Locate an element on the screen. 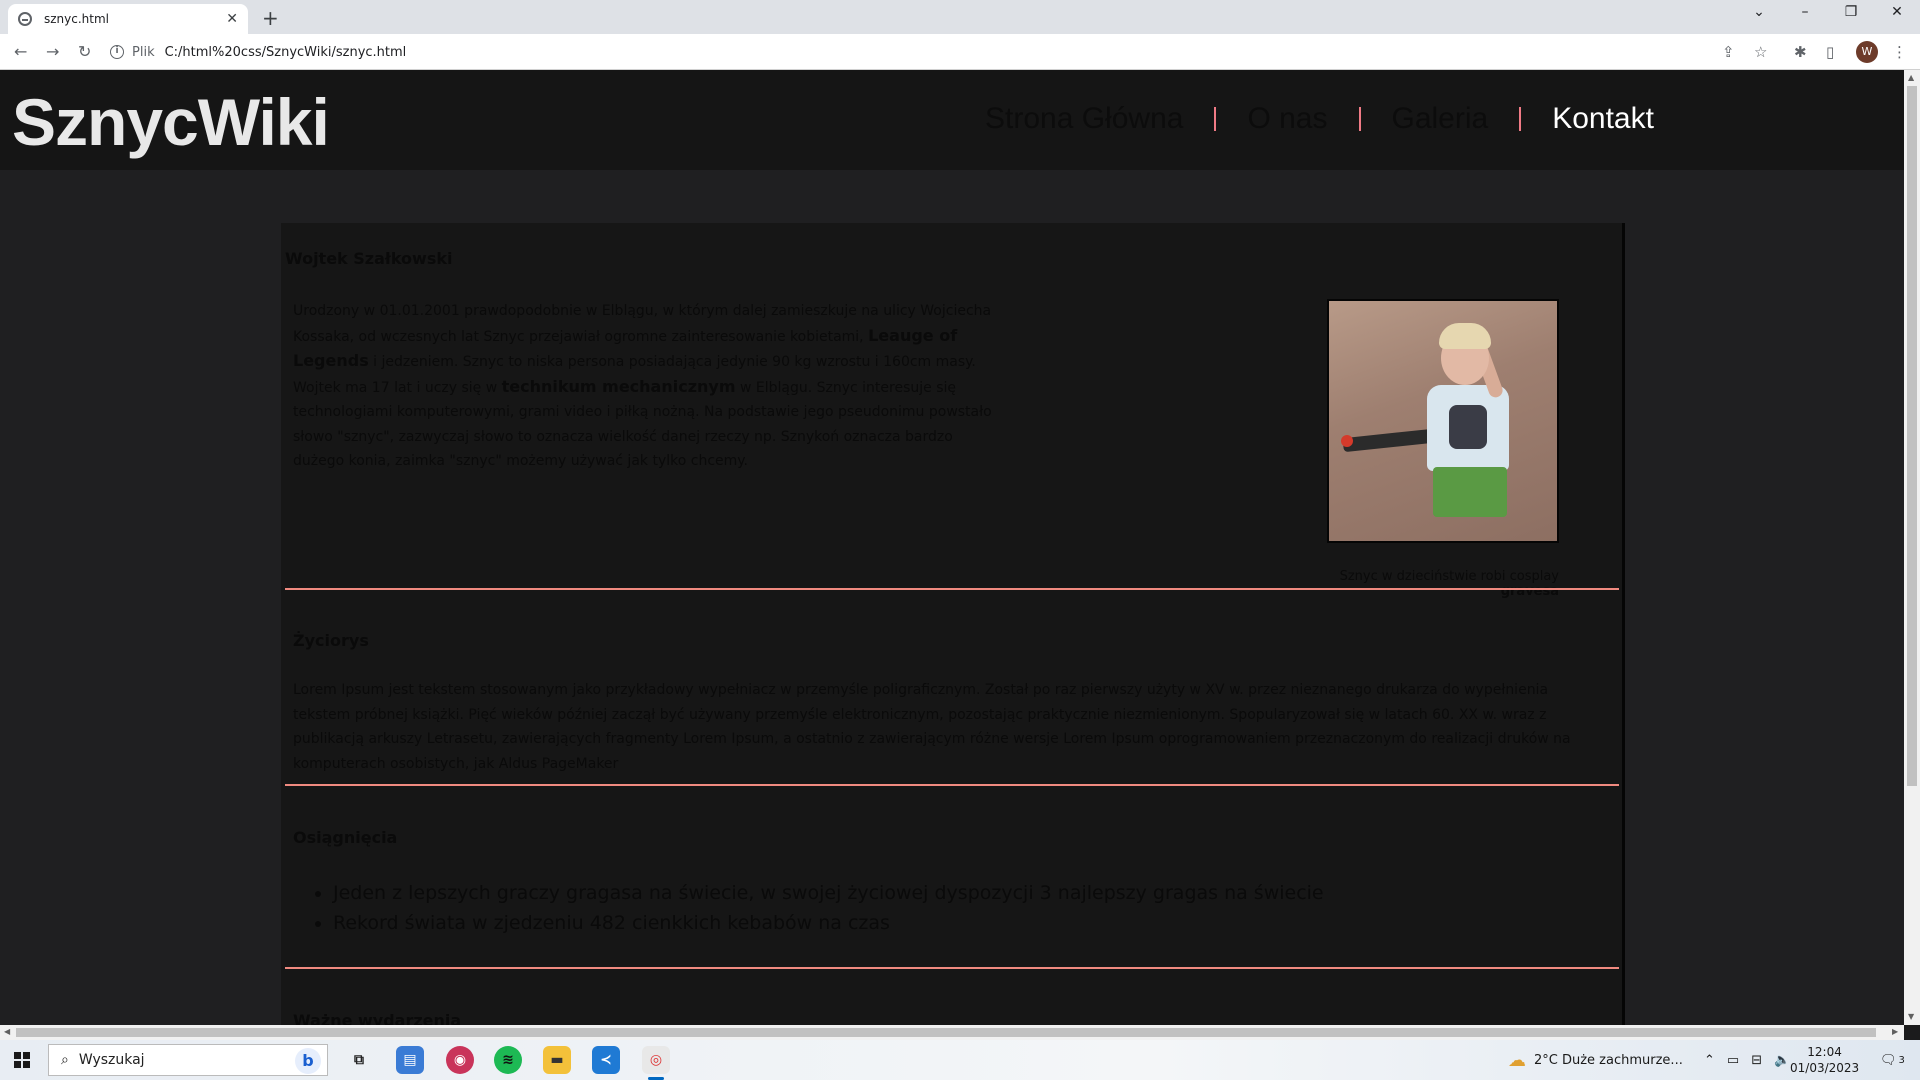 This screenshot has height=1080, width=1920. share-icon: ⇪ is located at coordinates (1728, 52).